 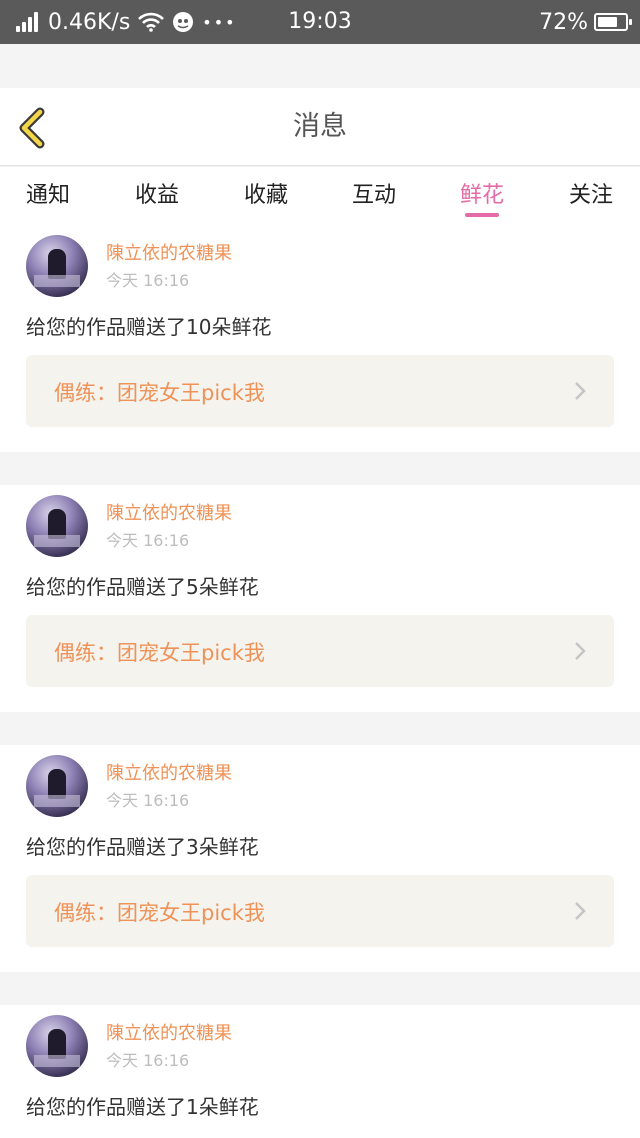 I want to click on tab-label: 互动, so click(x=373, y=195).